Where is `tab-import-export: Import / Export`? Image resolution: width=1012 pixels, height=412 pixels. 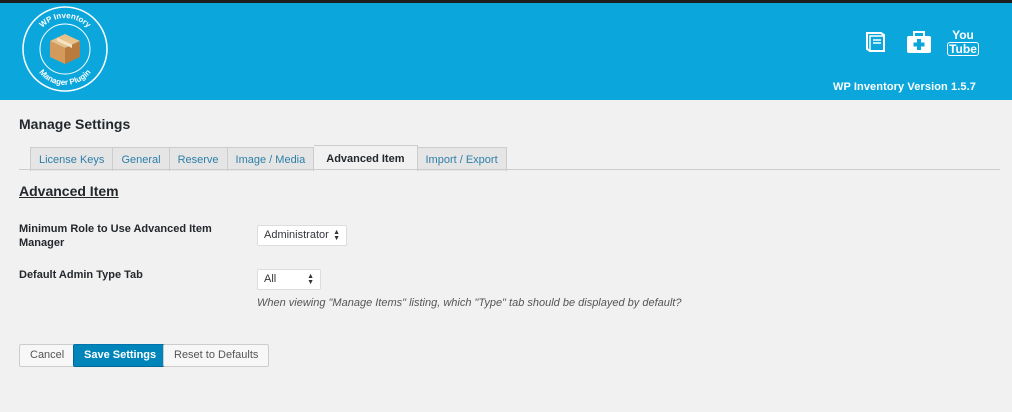 tab-import-export: Import / Export is located at coordinates (462, 159).